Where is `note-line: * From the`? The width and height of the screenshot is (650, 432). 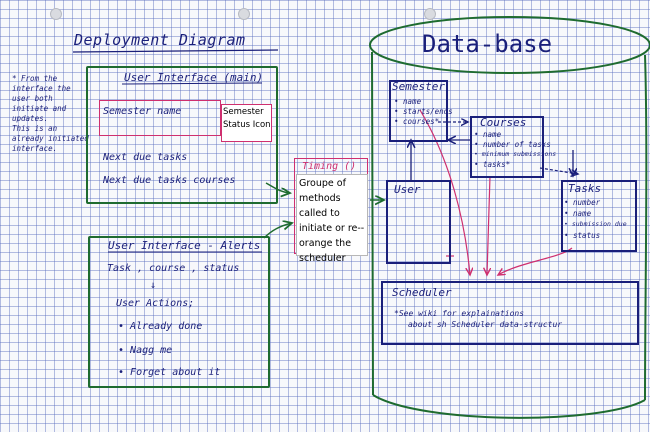 note-line: * From the is located at coordinates (35, 78).